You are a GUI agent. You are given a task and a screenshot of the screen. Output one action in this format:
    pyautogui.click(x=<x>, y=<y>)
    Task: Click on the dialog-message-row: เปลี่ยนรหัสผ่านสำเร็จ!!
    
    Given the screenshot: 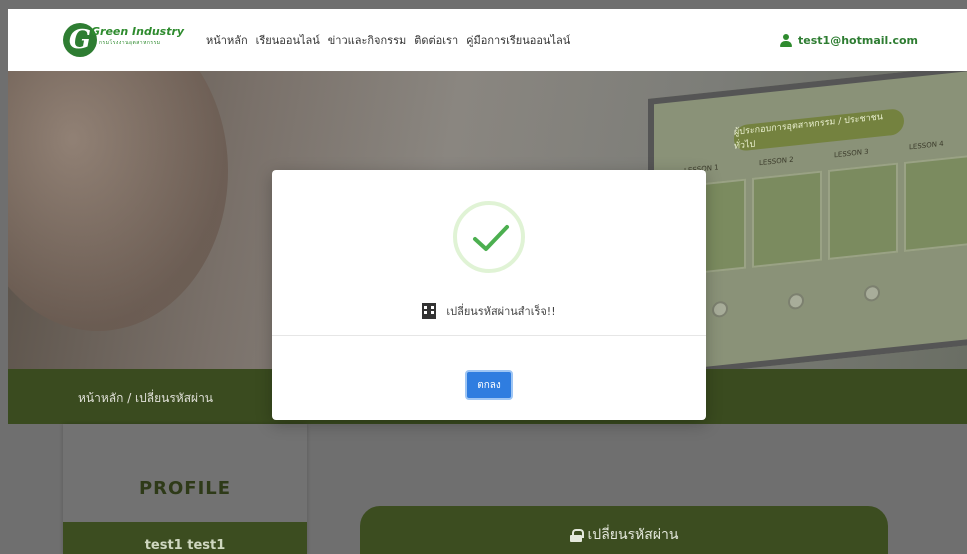 What is the action you would take?
    pyautogui.click(x=489, y=311)
    